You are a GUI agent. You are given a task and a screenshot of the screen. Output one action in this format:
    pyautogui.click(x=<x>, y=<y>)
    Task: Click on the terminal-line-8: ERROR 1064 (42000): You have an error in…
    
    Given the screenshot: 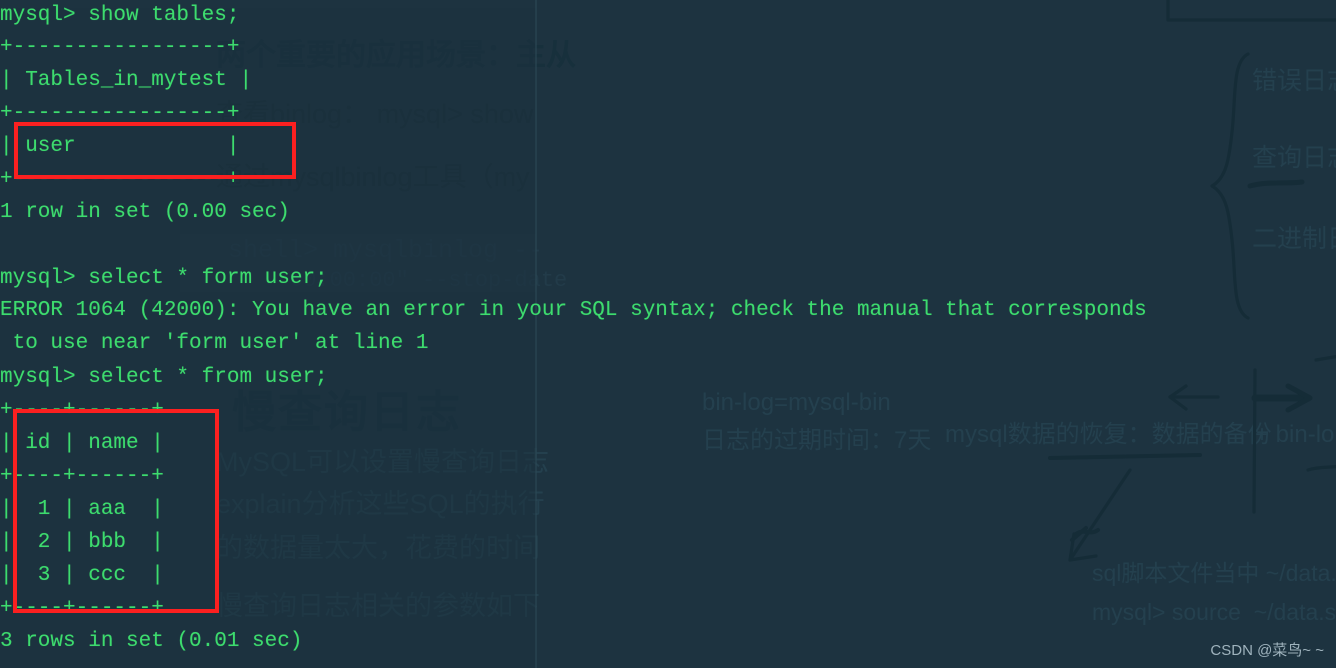 What is the action you would take?
    pyautogui.click(x=573, y=310)
    